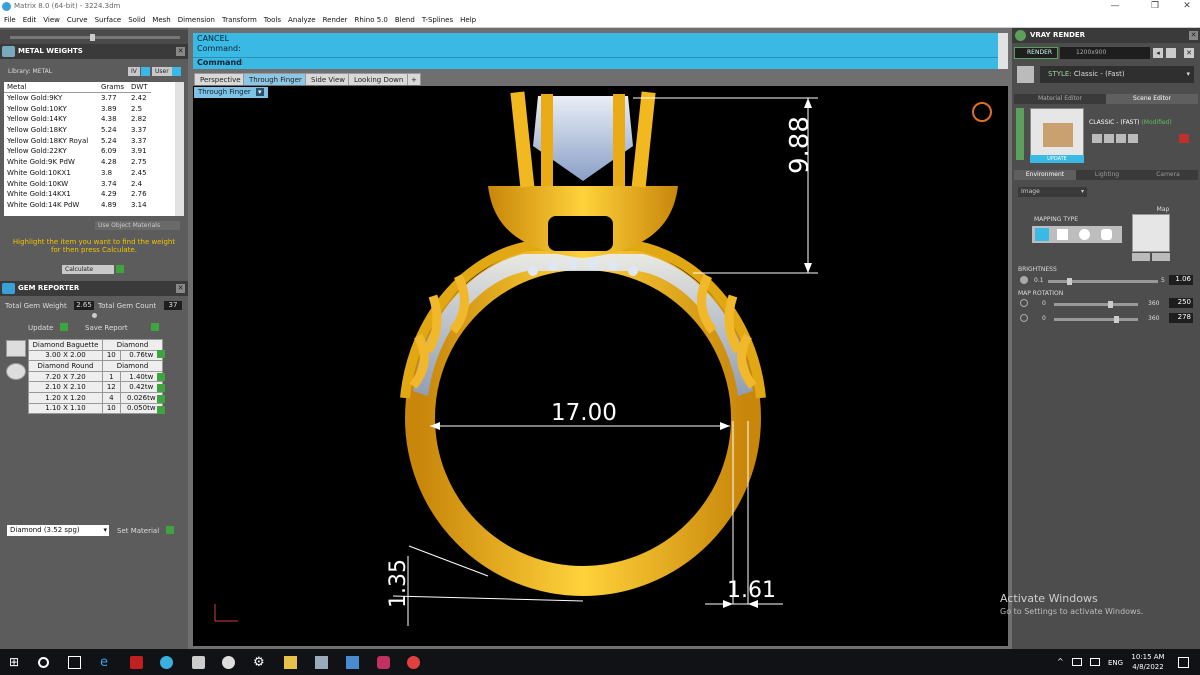 The image size is (1200, 675). I want to click on render-options-icon, so click(1171, 53).